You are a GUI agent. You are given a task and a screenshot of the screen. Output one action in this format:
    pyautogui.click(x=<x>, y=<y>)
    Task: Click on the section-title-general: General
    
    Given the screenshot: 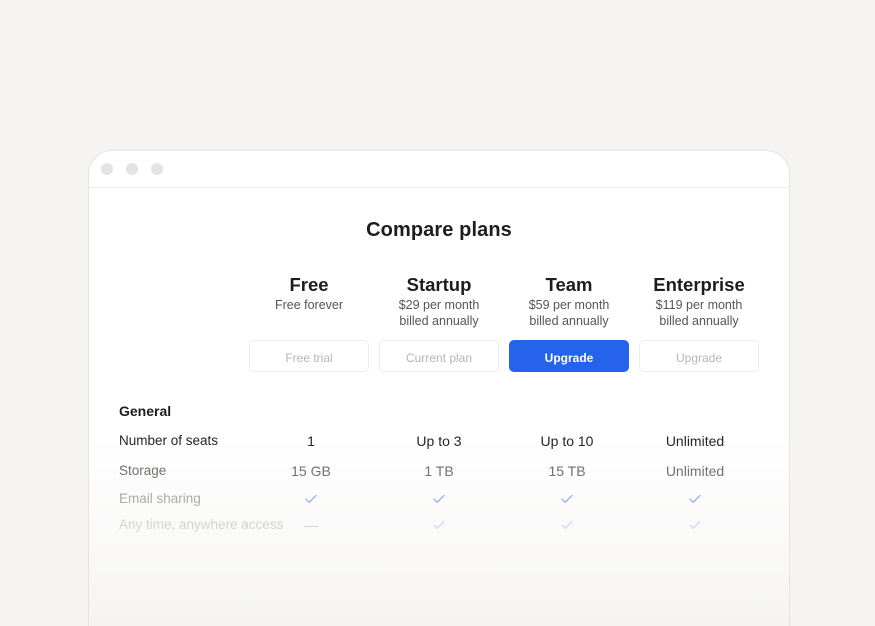 What is the action you would take?
    pyautogui.click(x=145, y=411)
    